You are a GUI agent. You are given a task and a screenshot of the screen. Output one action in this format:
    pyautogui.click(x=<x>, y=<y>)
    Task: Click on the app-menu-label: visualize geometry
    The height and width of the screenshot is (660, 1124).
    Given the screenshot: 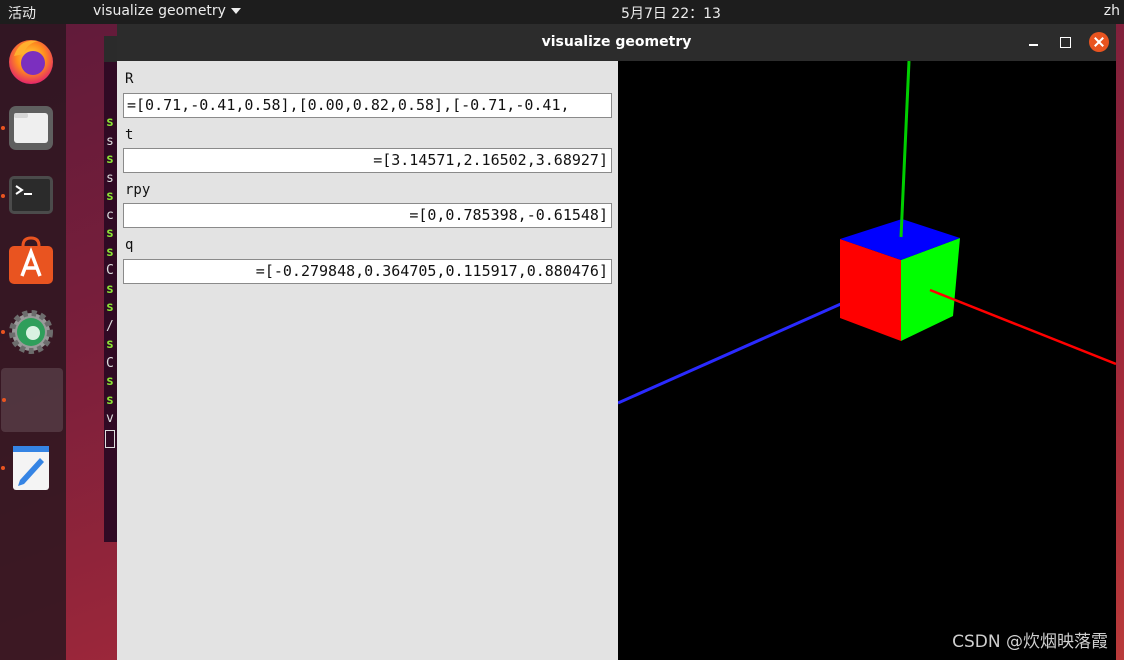 What is the action you would take?
    pyautogui.click(x=159, y=11)
    